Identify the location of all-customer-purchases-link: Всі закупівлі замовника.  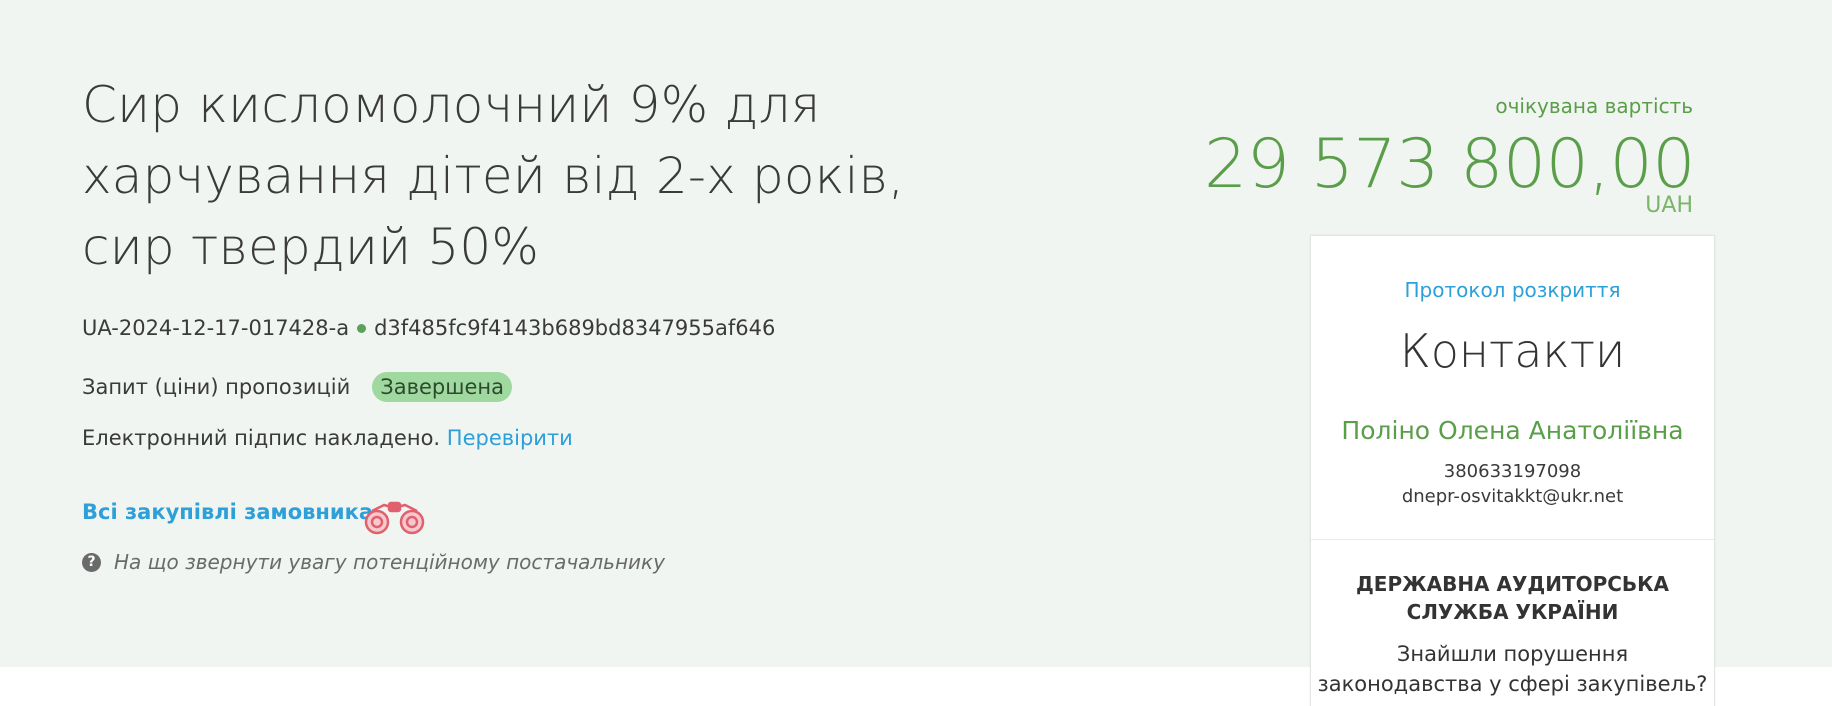
(227, 512).